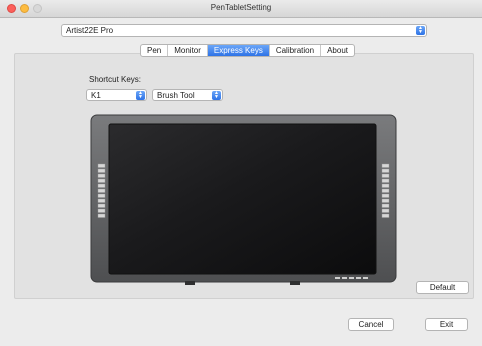  Describe the element at coordinates (176, 95) in the screenshot. I see `key-function-value: Brush Tool` at that location.